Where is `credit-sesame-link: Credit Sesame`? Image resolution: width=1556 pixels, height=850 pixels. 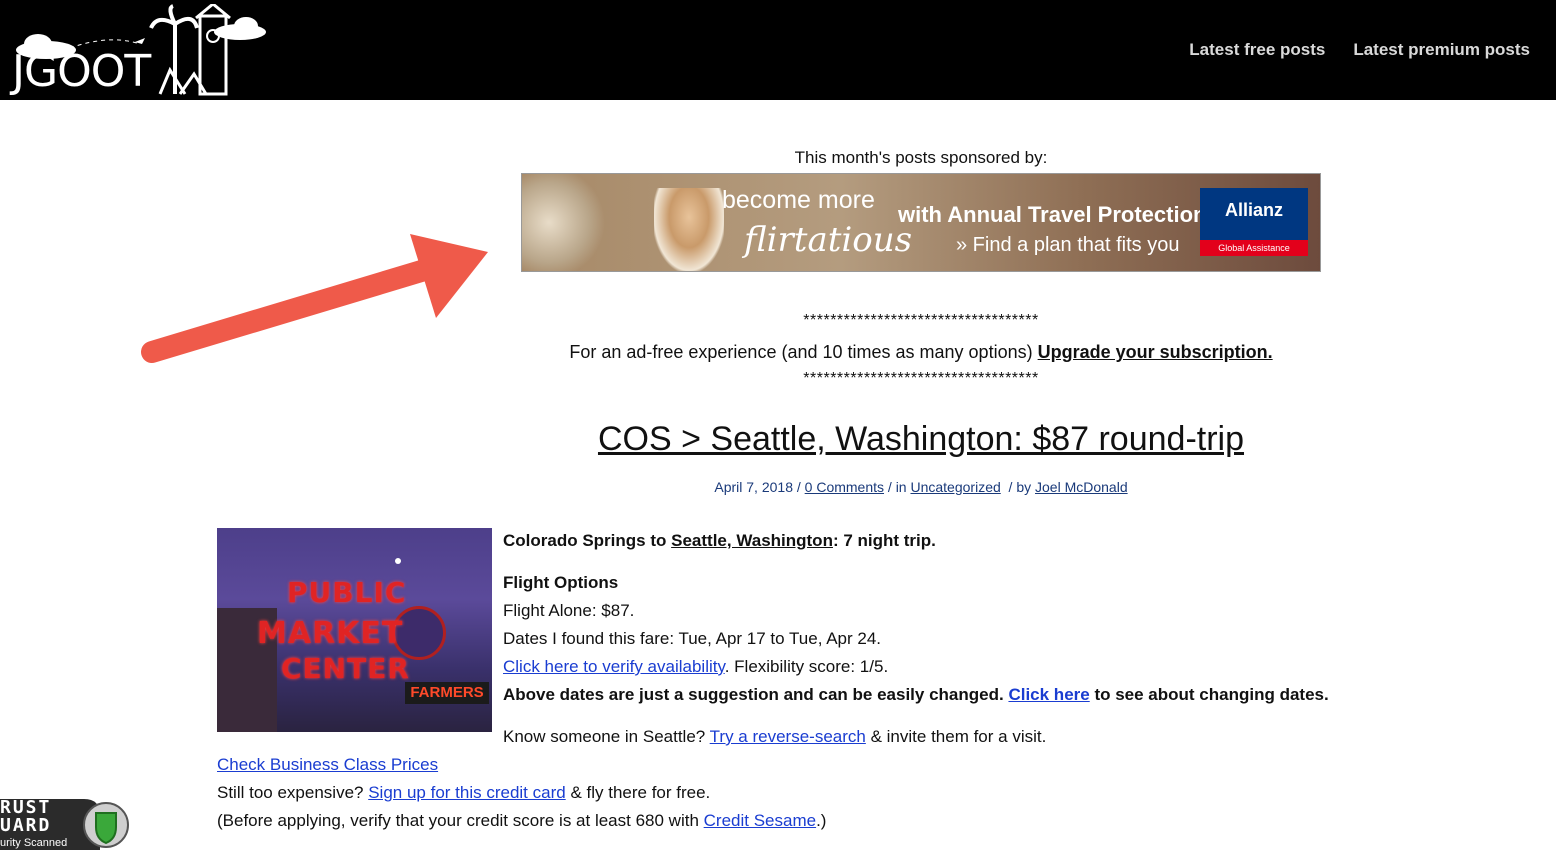 credit-sesame-link: Credit Sesame is located at coordinates (760, 820).